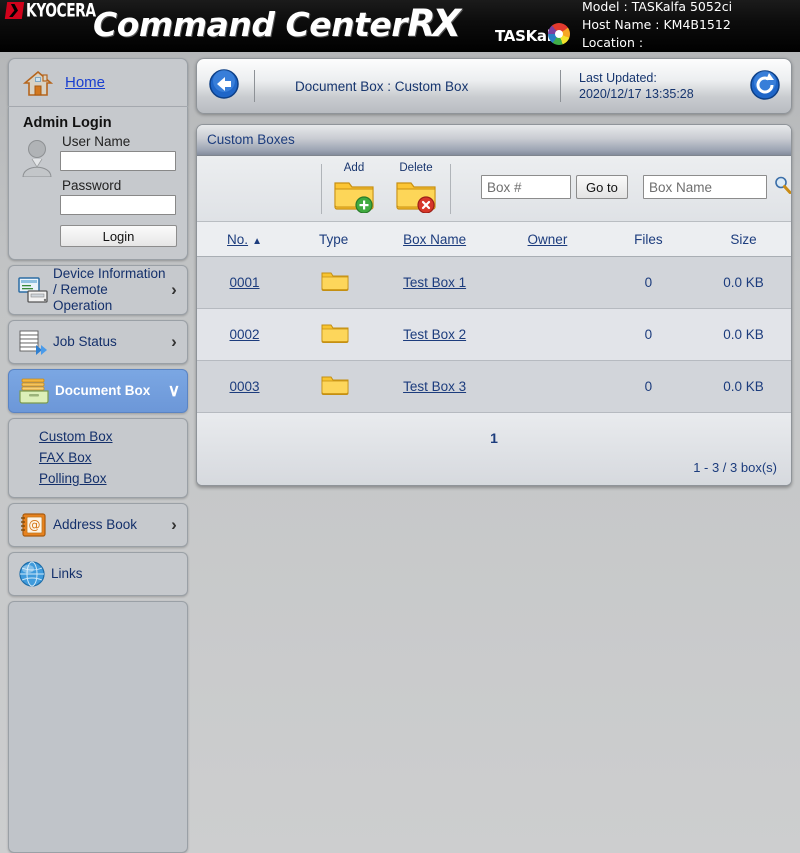  What do you see at coordinates (434, 23) in the screenshot?
I see `product-title-rx: RX` at bounding box center [434, 23].